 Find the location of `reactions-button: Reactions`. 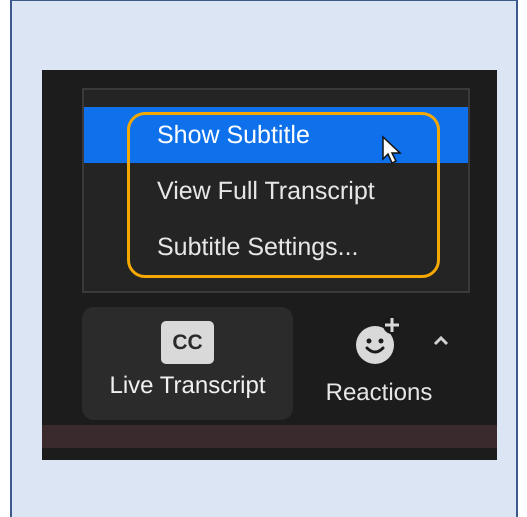

reactions-button: Reactions is located at coordinates (379, 363).